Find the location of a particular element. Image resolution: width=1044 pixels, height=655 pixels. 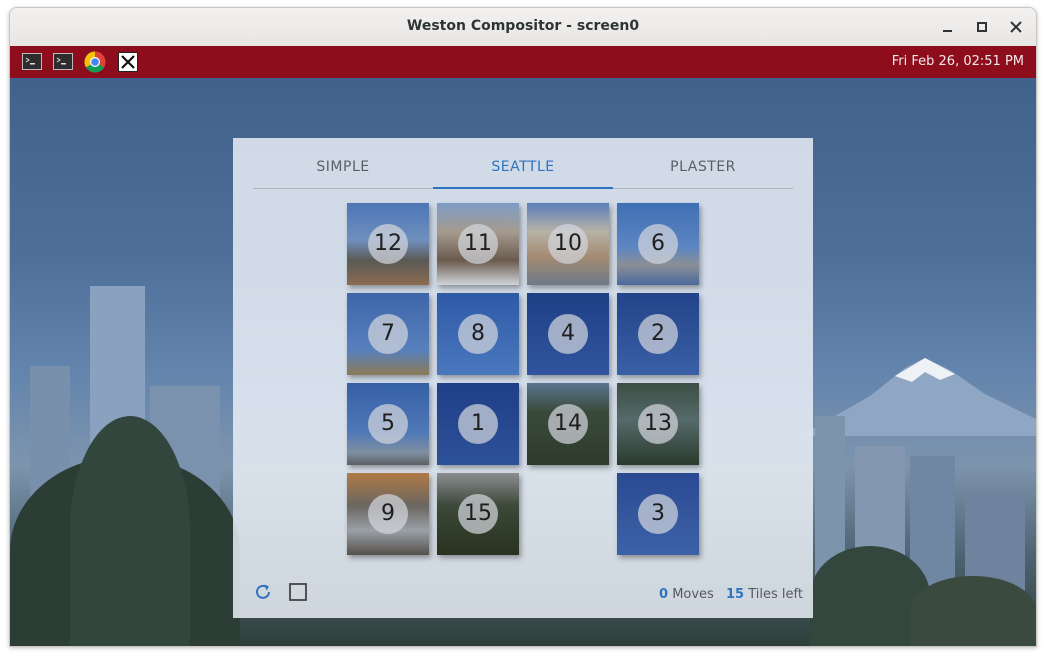

tile-number: 1 is located at coordinates (478, 424).